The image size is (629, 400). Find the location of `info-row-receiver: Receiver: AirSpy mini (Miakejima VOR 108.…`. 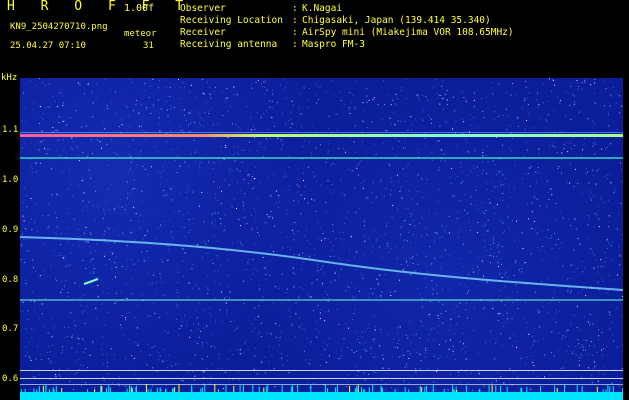

info-row-receiver: Receiver: AirSpy mini (Miakejima VOR 108.… is located at coordinates (347, 33).